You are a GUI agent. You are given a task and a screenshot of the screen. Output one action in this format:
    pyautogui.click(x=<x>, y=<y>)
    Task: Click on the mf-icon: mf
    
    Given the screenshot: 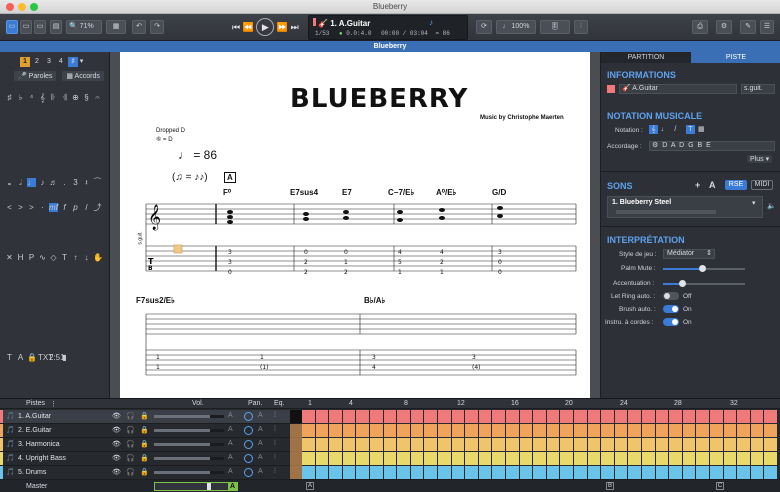 What is the action you would take?
    pyautogui.click(x=53, y=207)
    